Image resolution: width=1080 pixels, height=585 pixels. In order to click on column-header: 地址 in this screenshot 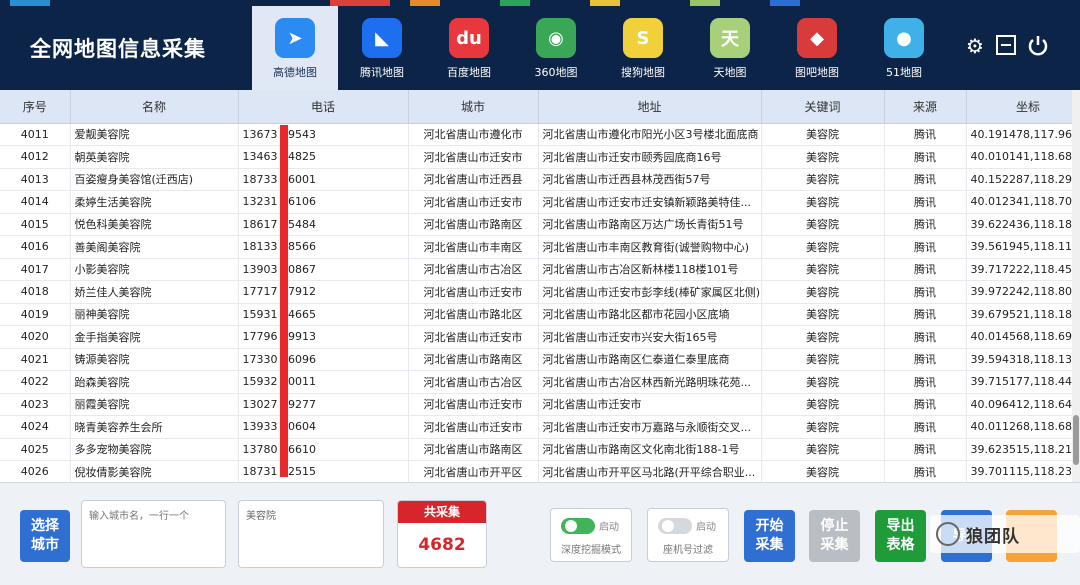, I will do `click(650, 107)`.